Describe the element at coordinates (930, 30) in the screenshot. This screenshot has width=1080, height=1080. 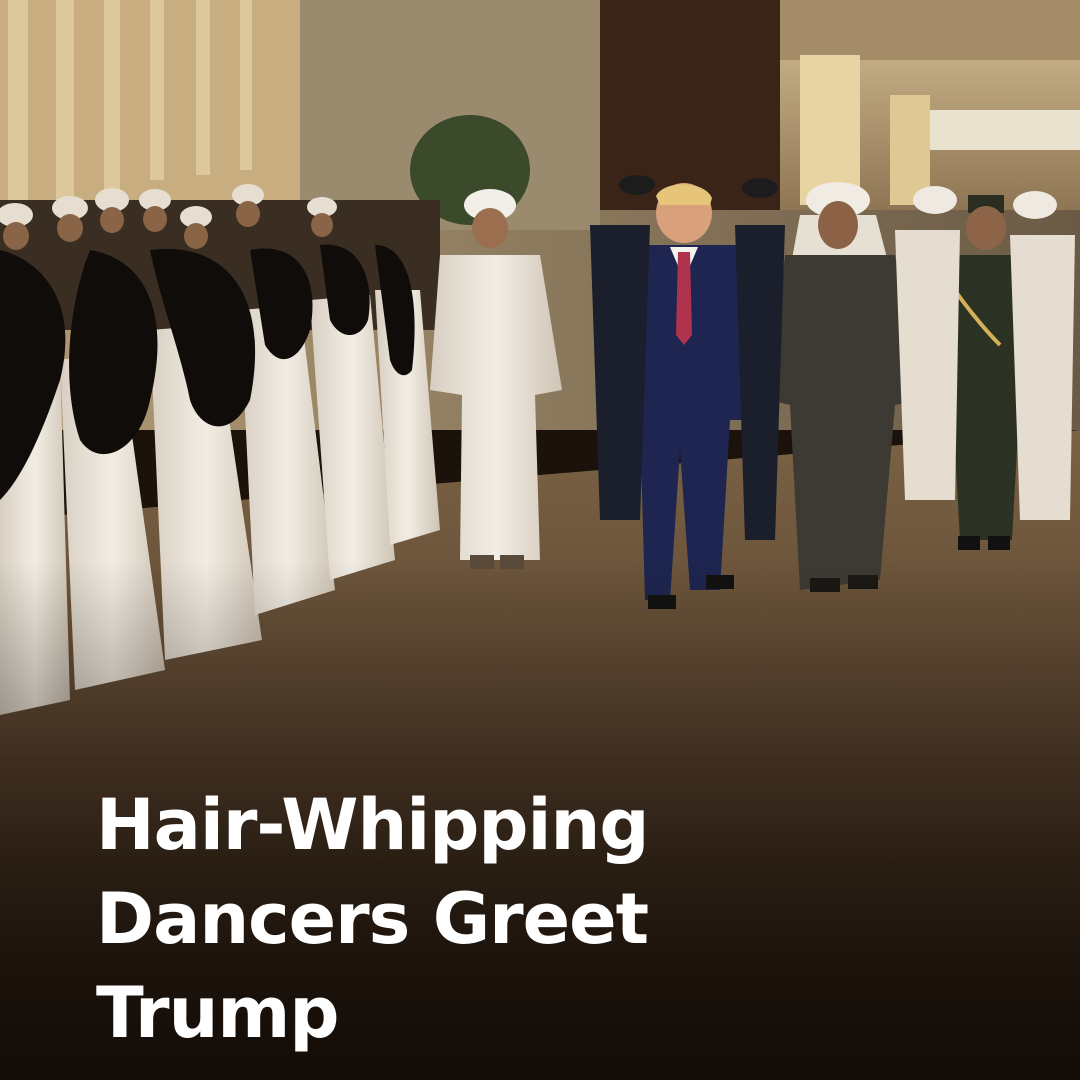
I see `corridor-ceiling` at that location.